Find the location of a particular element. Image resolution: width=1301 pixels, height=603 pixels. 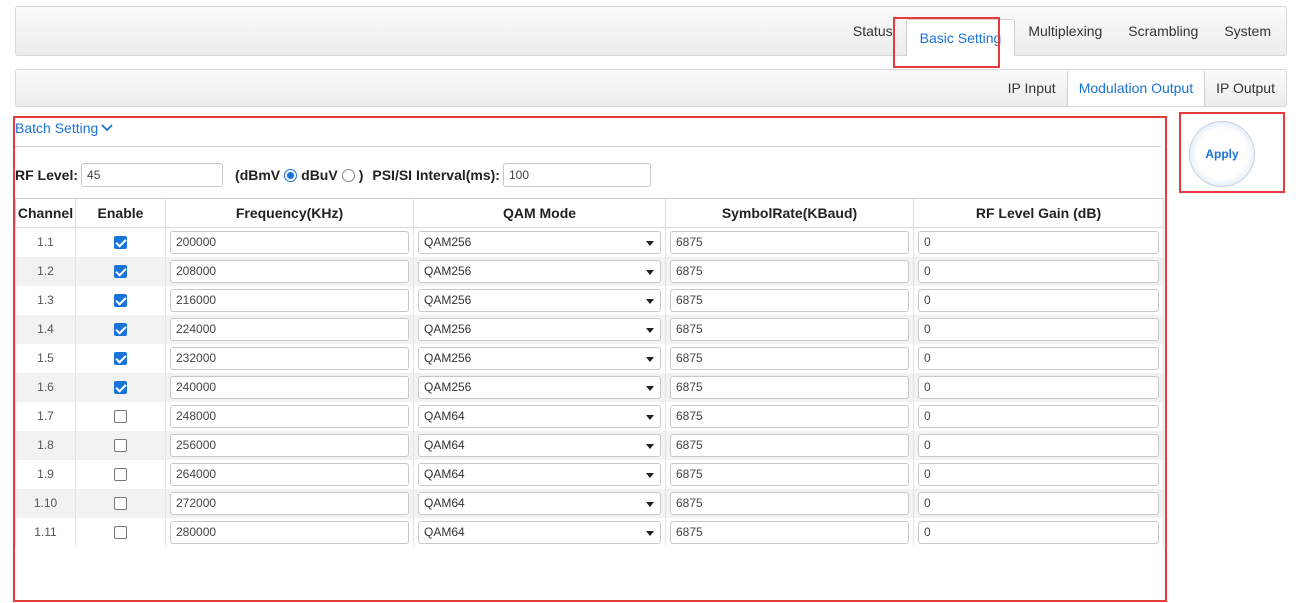

batch-setting-toggle: Batch Setting is located at coordinates (64, 128).